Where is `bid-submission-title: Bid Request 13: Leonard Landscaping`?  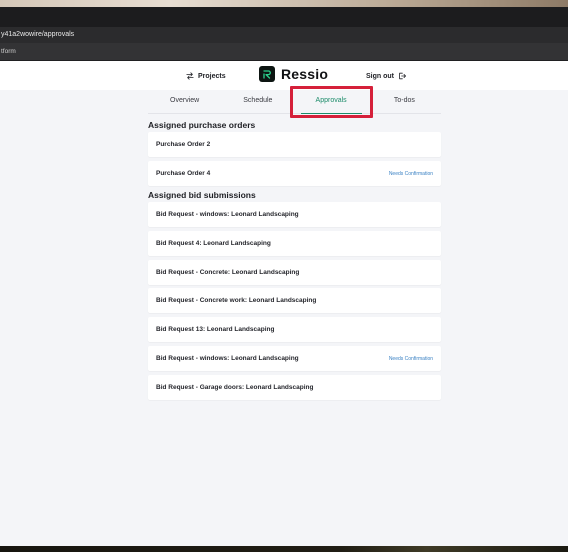 bid-submission-title: Bid Request 13: Leonard Landscaping is located at coordinates (215, 329).